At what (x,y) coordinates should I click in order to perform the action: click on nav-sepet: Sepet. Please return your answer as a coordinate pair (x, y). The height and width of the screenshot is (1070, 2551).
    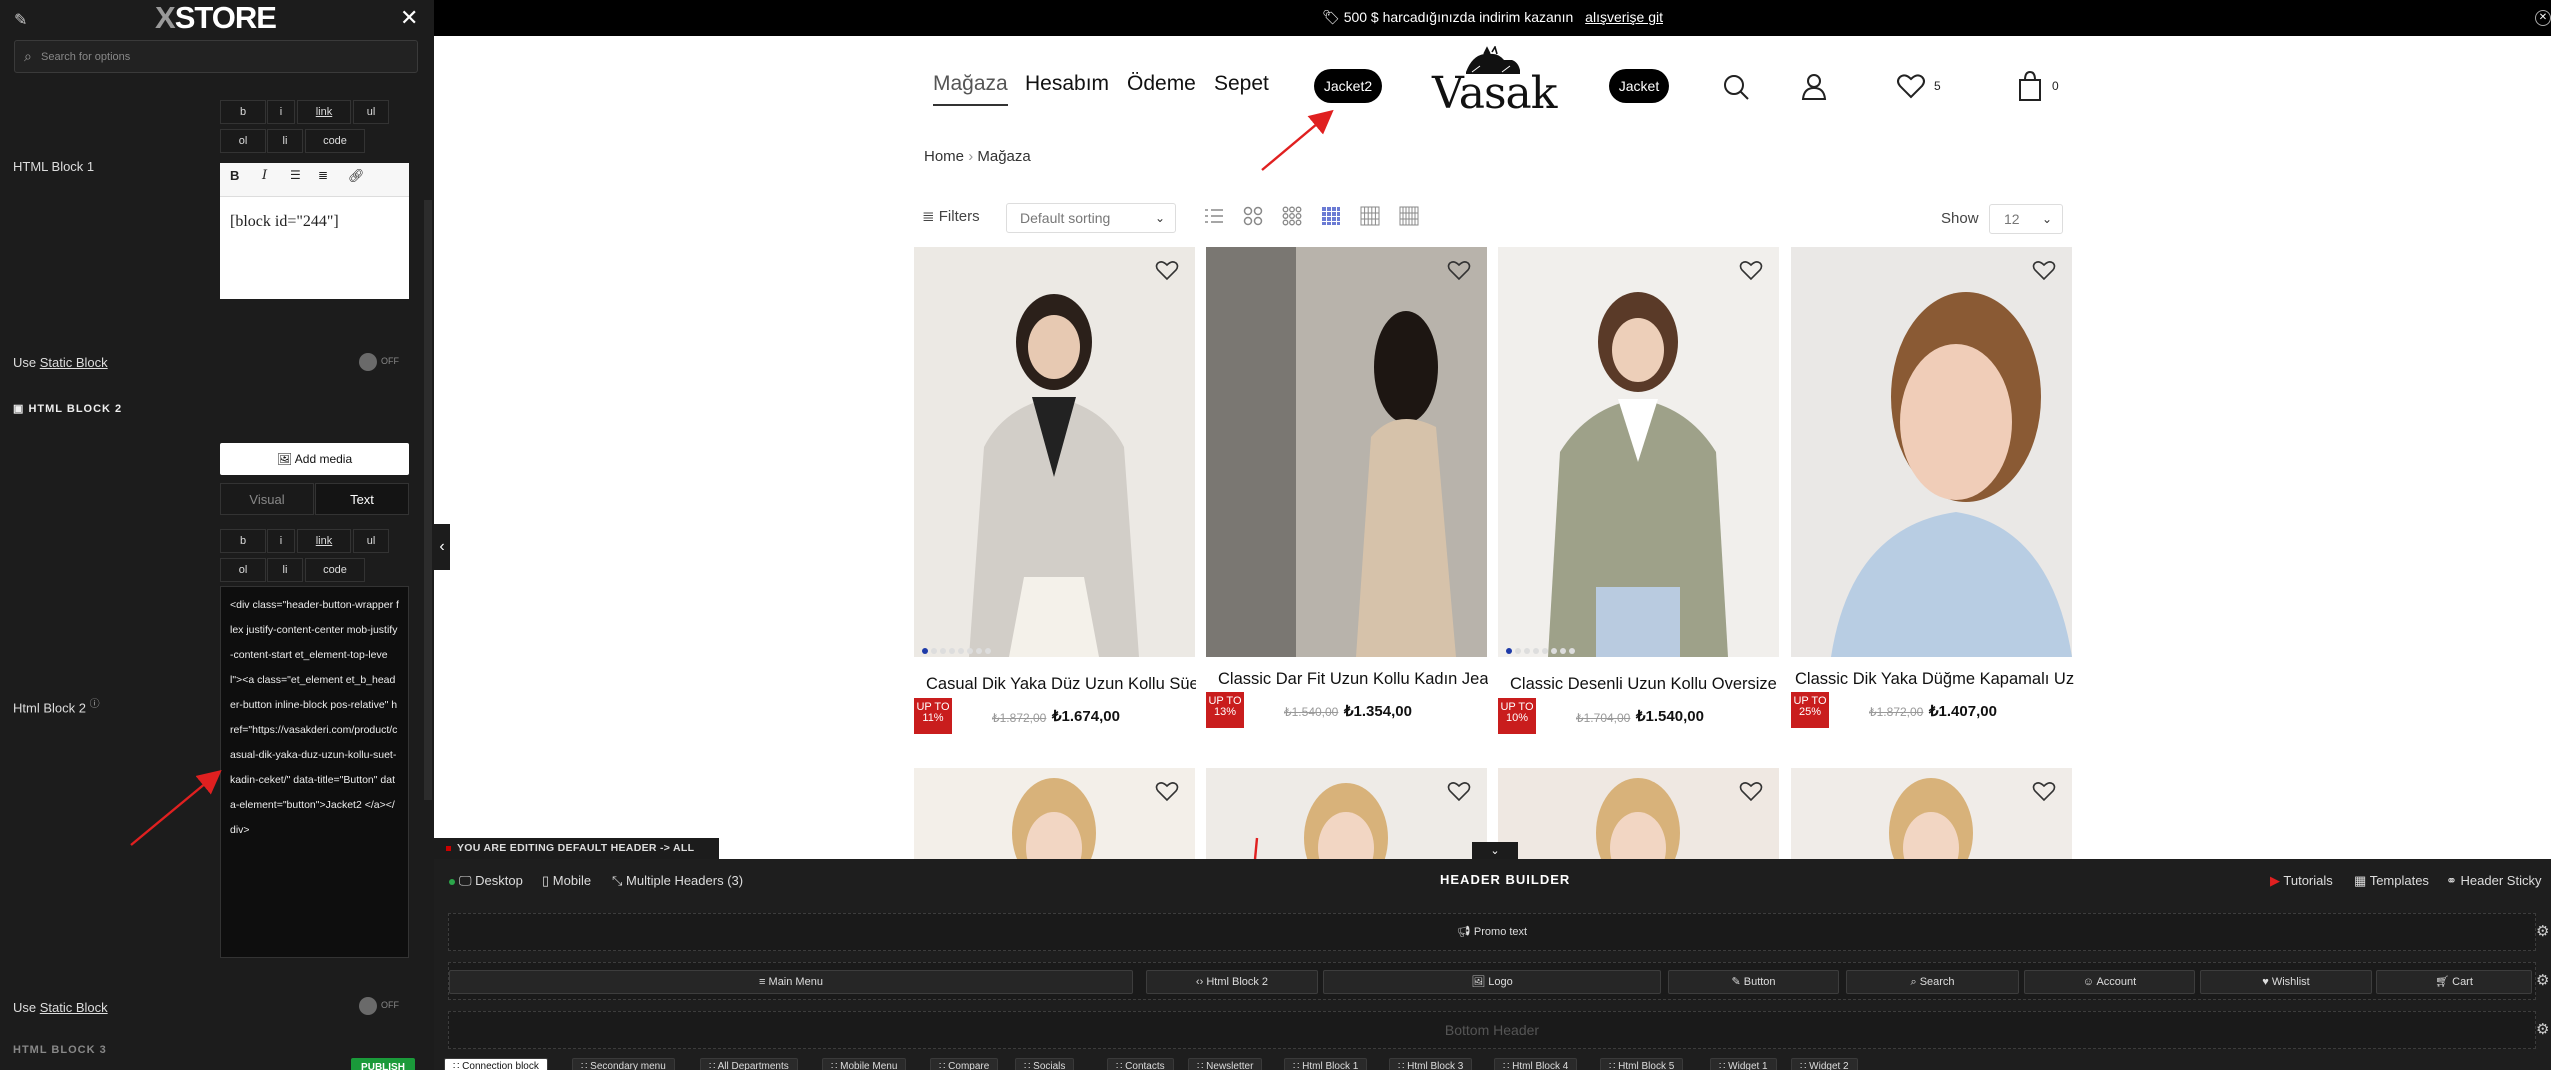
    Looking at the image, I should click on (1241, 84).